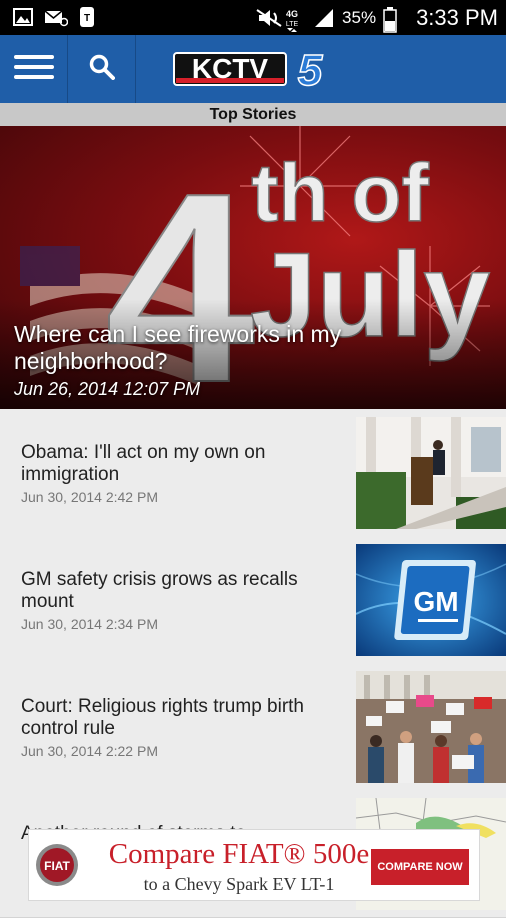  I want to click on ad-headline: Compare FIAT® 500e, so click(239, 854).